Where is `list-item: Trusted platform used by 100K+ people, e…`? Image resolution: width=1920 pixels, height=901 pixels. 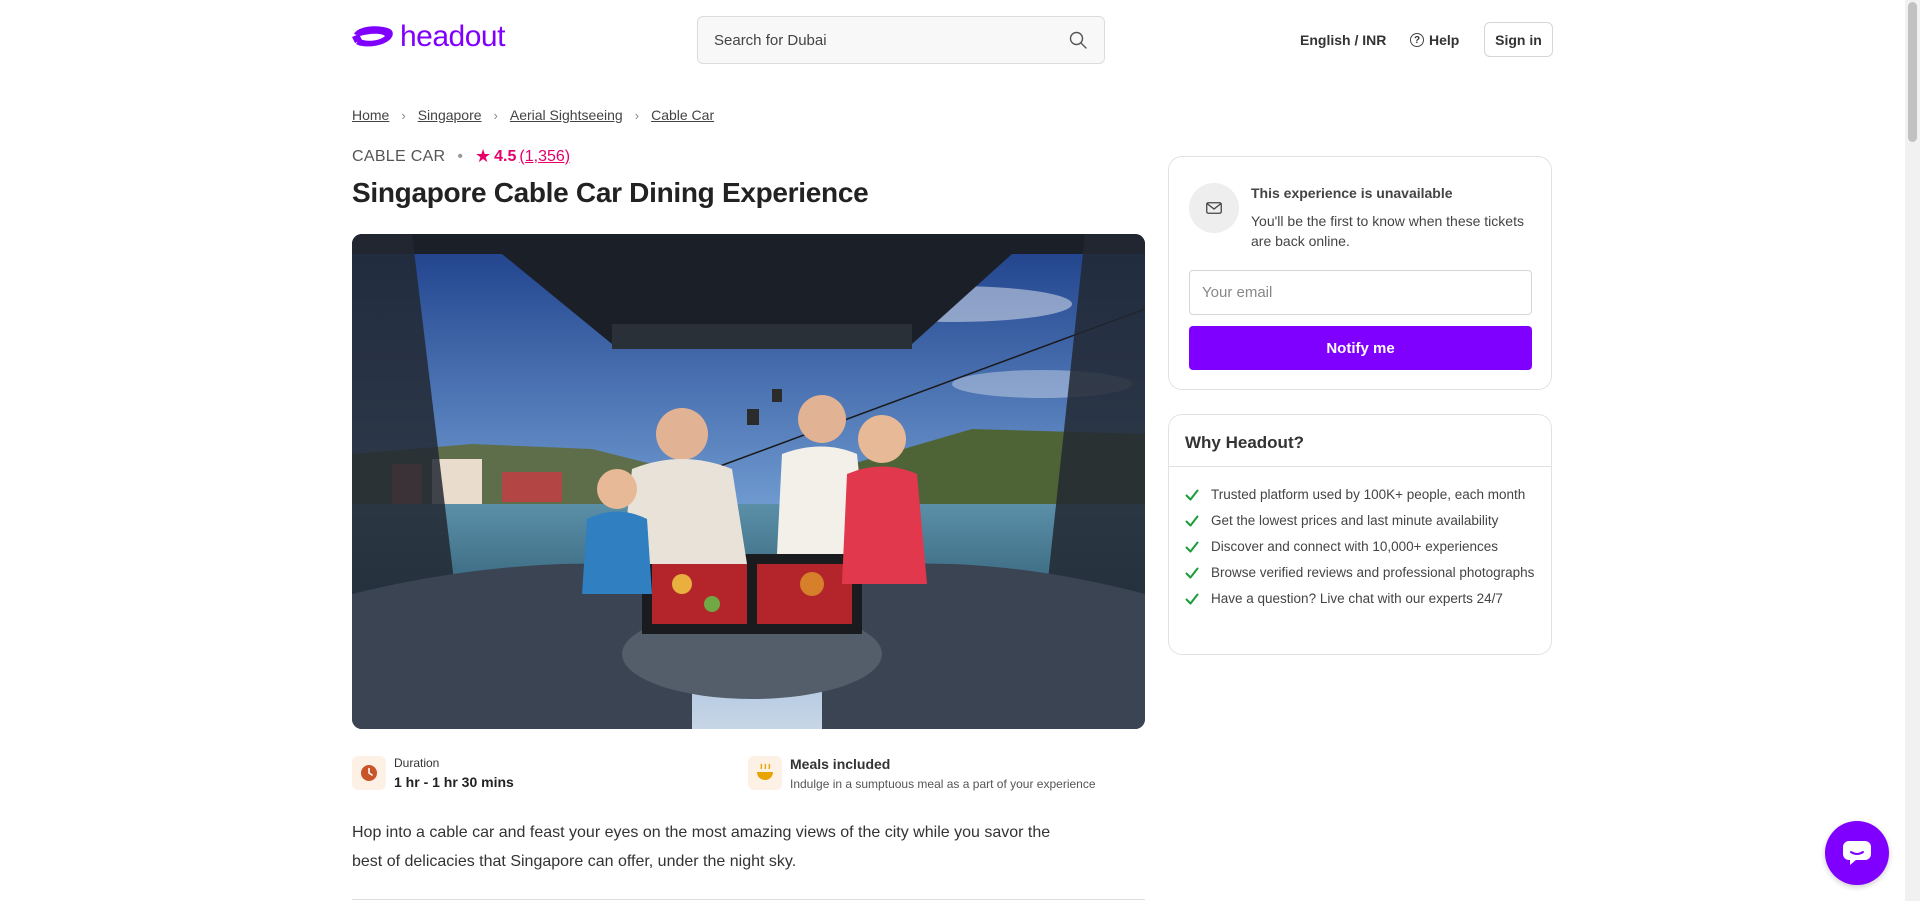
list-item: Trusted platform used by 100K+ people, e… is located at coordinates (1360, 495).